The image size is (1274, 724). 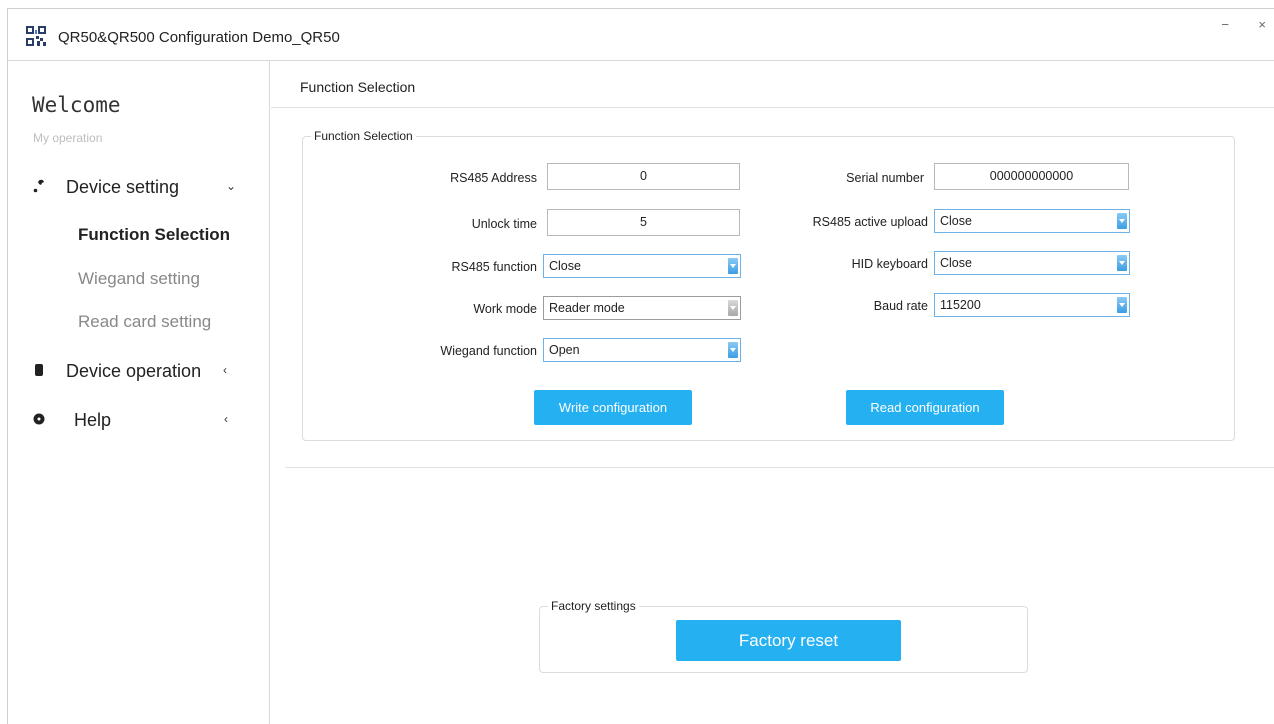 I want to click on welcome-heading: Welcome, so click(x=76, y=105).